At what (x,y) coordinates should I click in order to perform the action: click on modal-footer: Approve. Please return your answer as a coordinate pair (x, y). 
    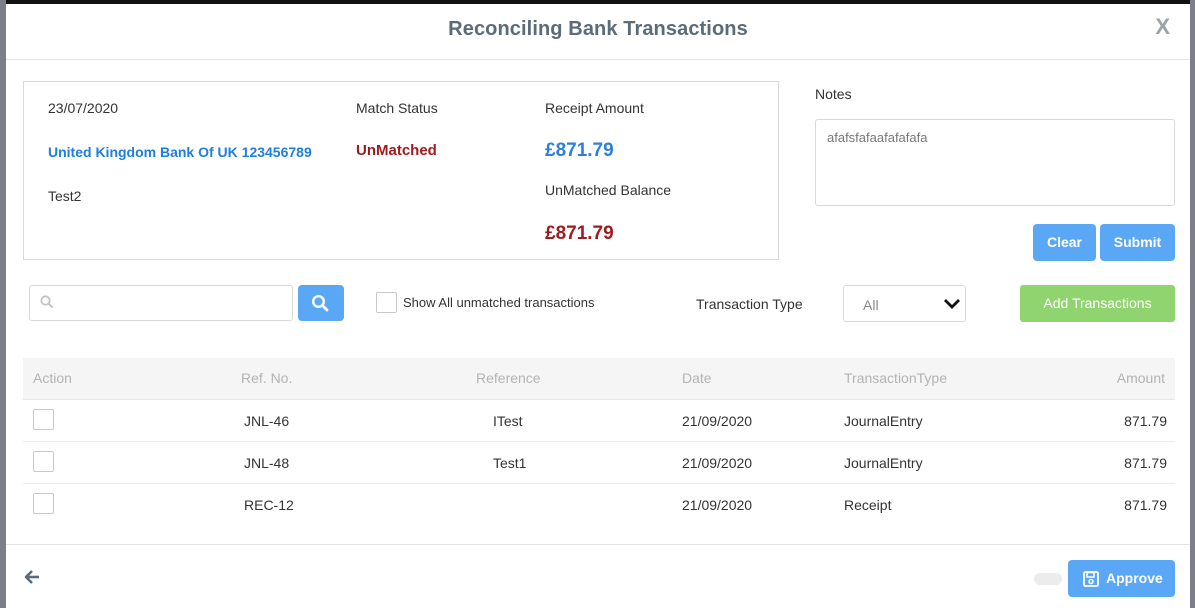
    Looking at the image, I should click on (598, 576).